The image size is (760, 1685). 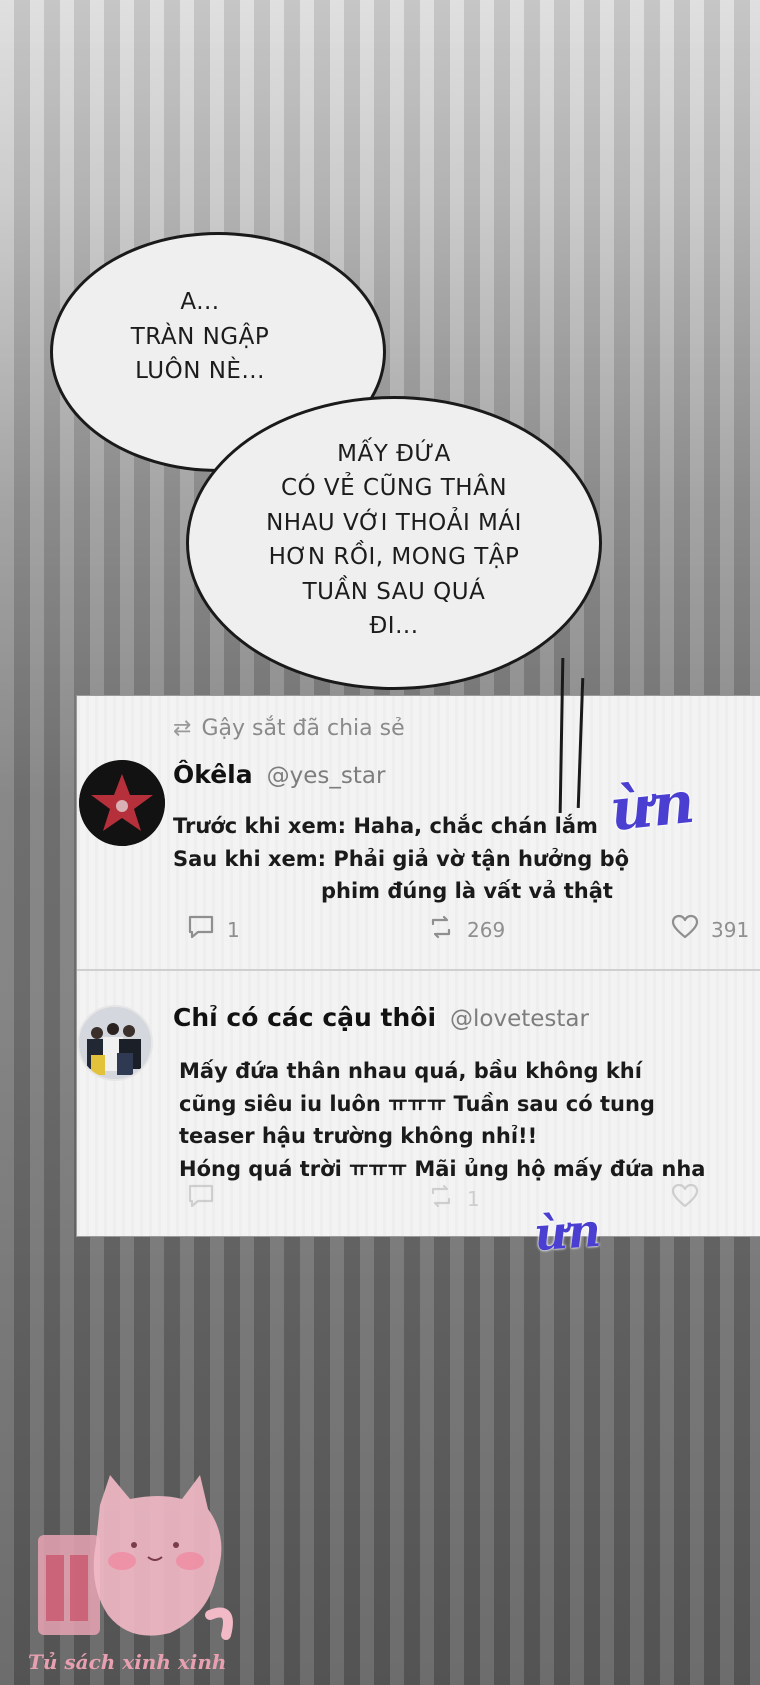 I want to click on group-photo-avatar-icon, so click(x=115, y=1043).